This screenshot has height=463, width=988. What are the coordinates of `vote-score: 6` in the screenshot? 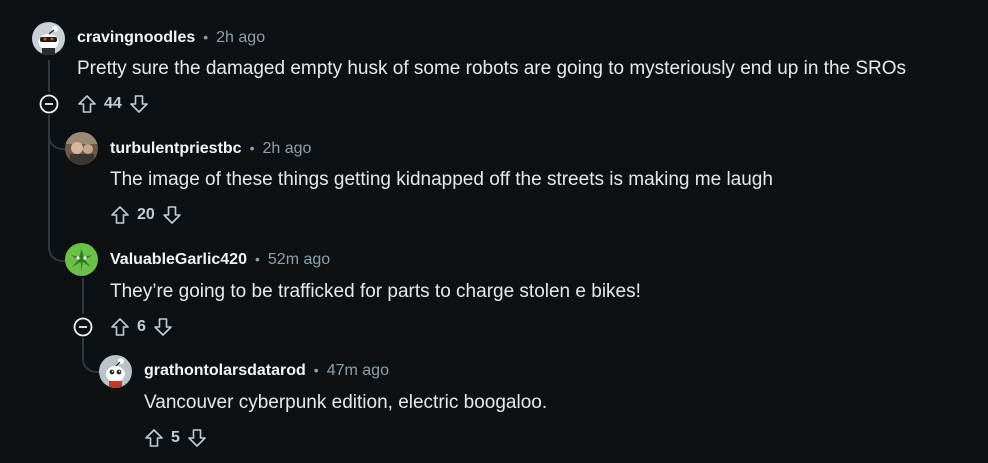 It's located at (141, 326).